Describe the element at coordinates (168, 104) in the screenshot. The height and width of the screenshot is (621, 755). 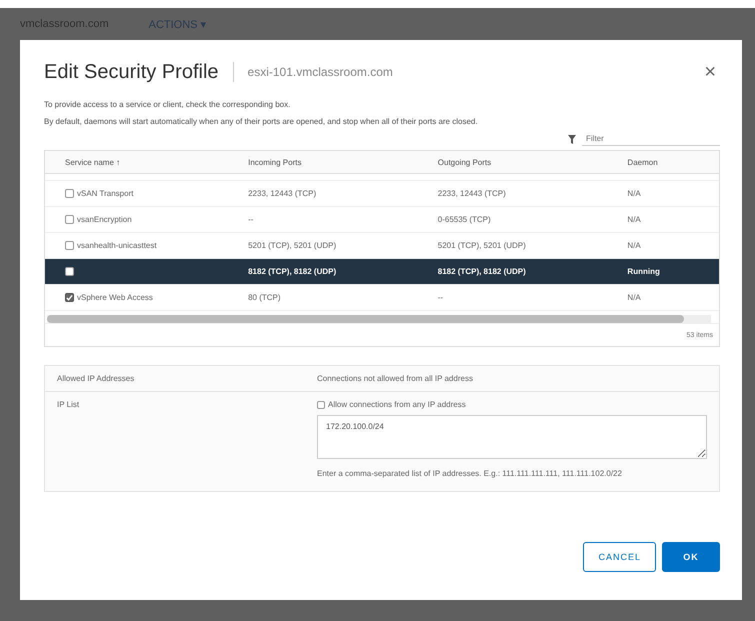
I see `instruction-text: To provide access to a service or client, check the corresponding box.` at that location.